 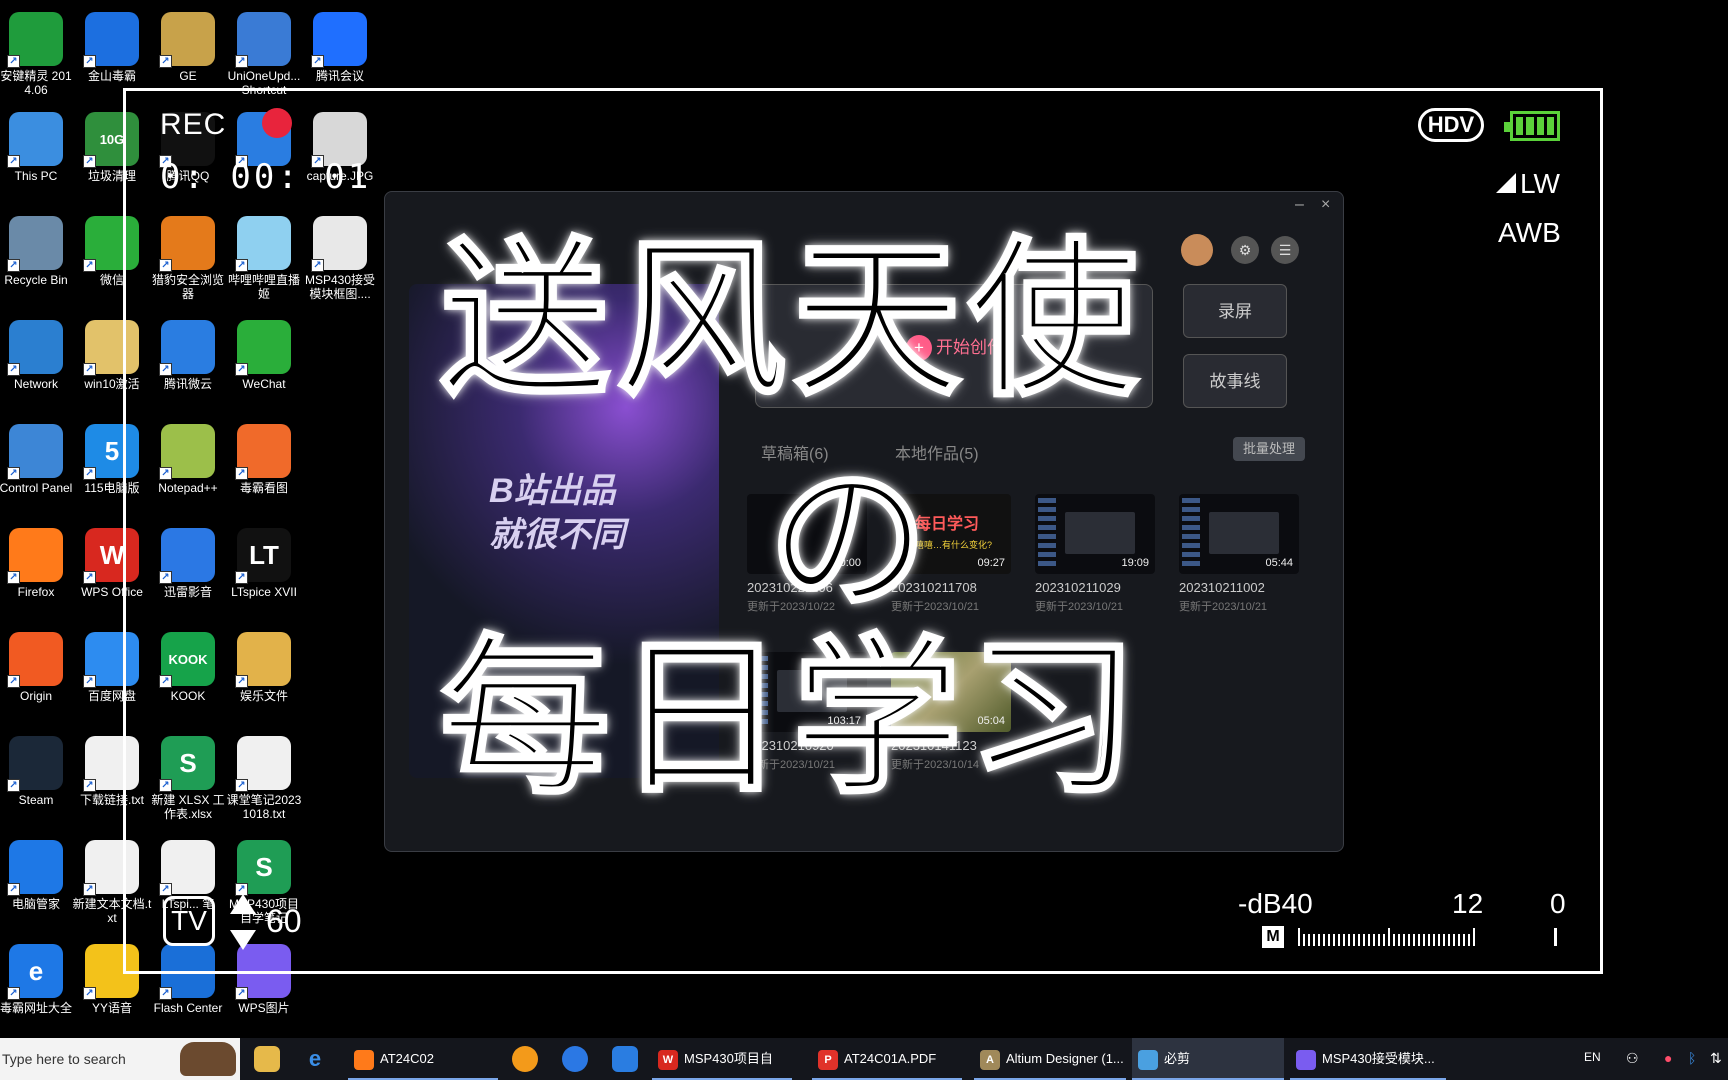 I want to click on desktop-icon-label: WPS图片, so click(x=264, y=1008).